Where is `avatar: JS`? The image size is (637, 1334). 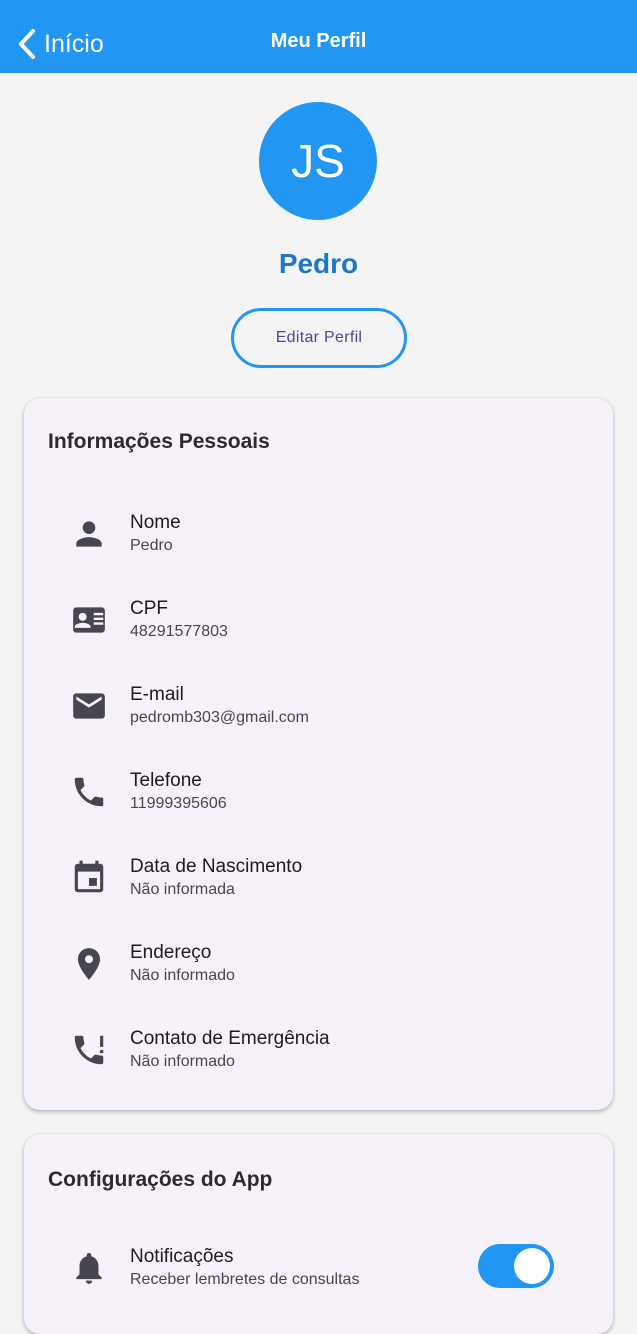
avatar: JS is located at coordinates (318, 161).